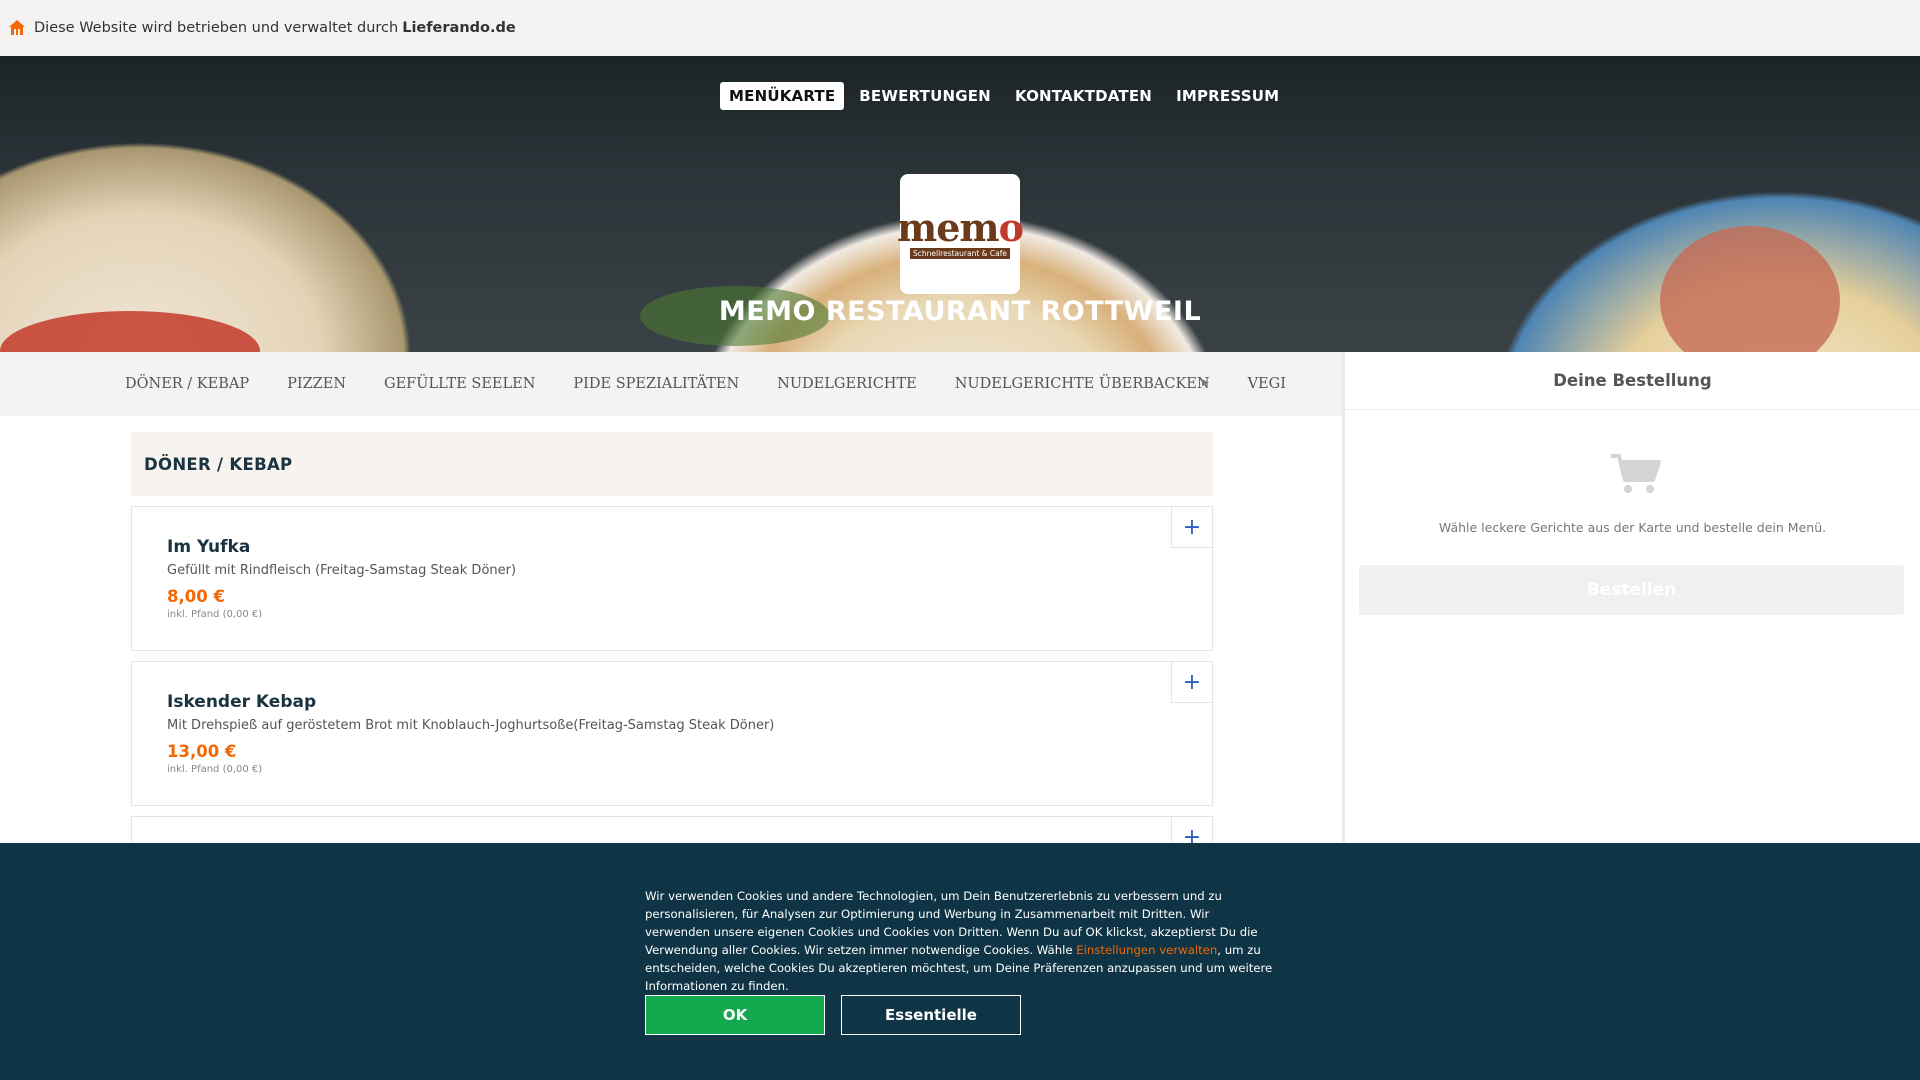 This screenshot has height=1080, width=1920. Describe the element at coordinates (960, 227) in the screenshot. I see `logo-wordmark: memo` at that location.